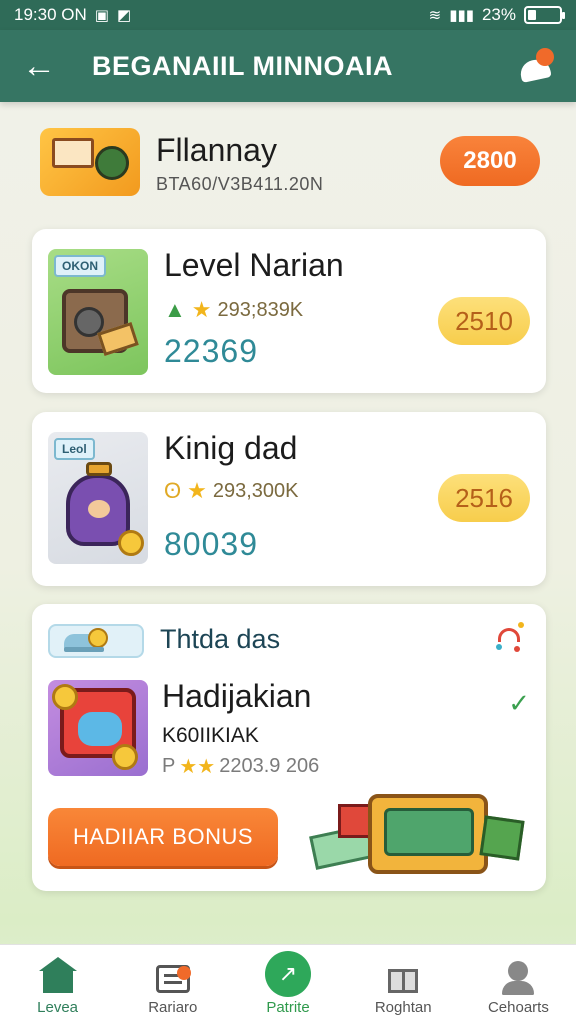 The height and width of the screenshot is (1024, 576). Describe the element at coordinates (175, 309) in the screenshot. I see `arrow-up-icon: ▲` at that location.